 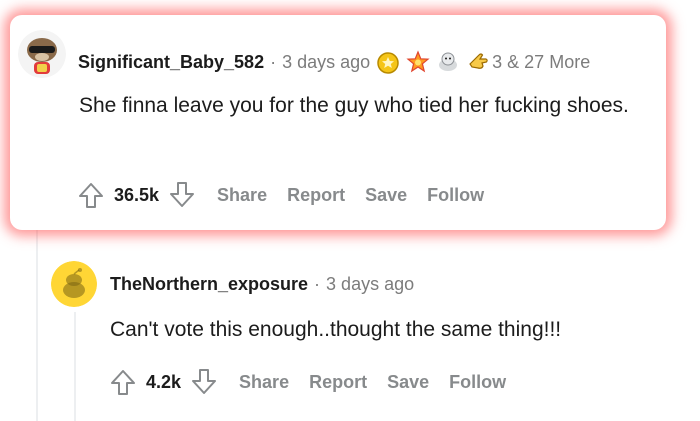 I want to click on comment-timestamp: 3 days ago, so click(x=326, y=62).